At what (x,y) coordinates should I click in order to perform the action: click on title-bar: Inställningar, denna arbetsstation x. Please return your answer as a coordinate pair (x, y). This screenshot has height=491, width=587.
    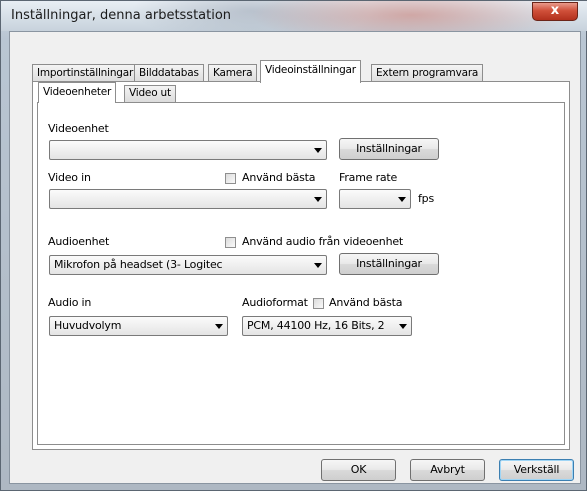
    Looking at the image, I should click on (294, 16).